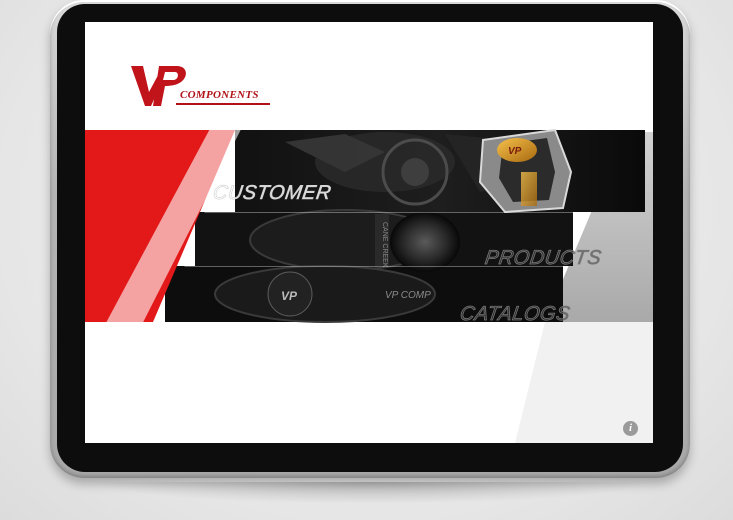 The image size is (733, 520). What do you see at coordinates (219, 95) in the screenshot?
I see `logo-text: COMPONENTS` at bounding box center [219, 95].